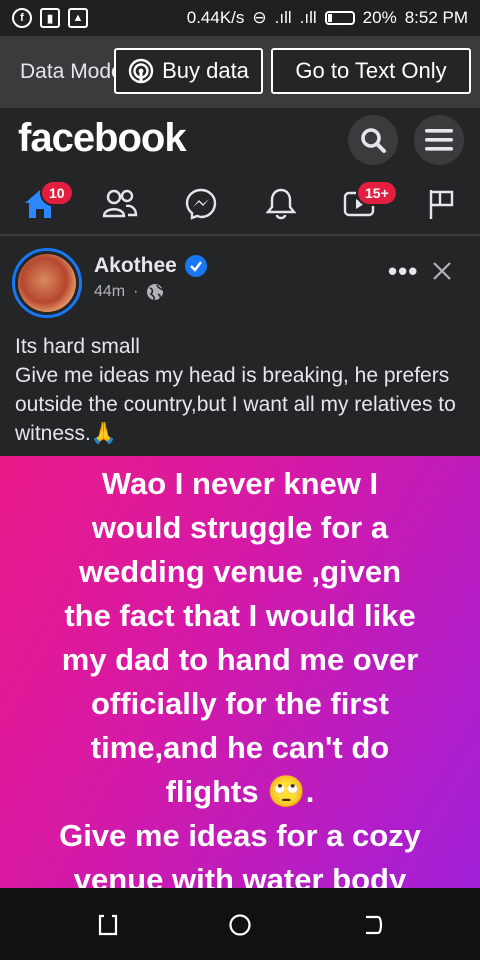 The height and width of the screenshot is (960, 480). I want to click on recents-icon, so click(108, 925).